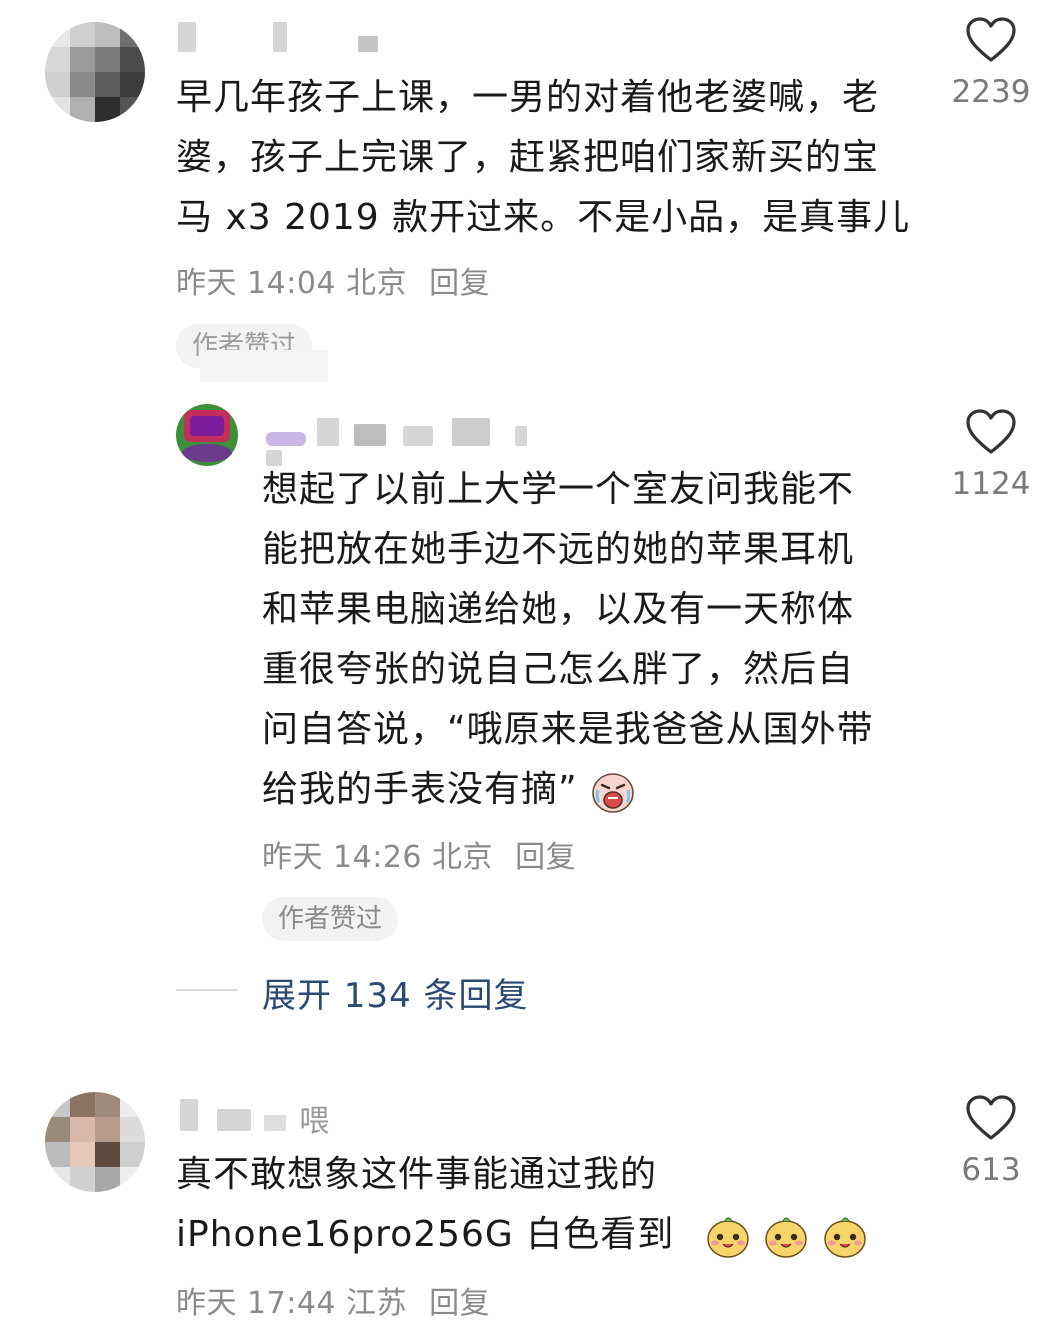 The width and height of the screenshot is (1062, 1322). What do you see at coordinates (420, 789) in the screenshot?
I see `comment-line-text: 给我的手表没有摘”` at bounding box center [420, 789].